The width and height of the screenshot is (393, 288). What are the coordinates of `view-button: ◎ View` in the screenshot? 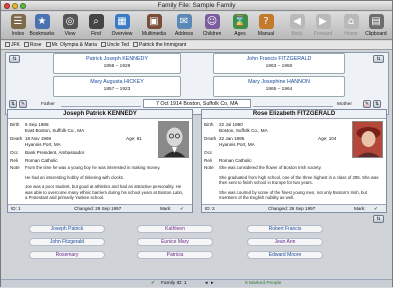 It's located at (70, 26).